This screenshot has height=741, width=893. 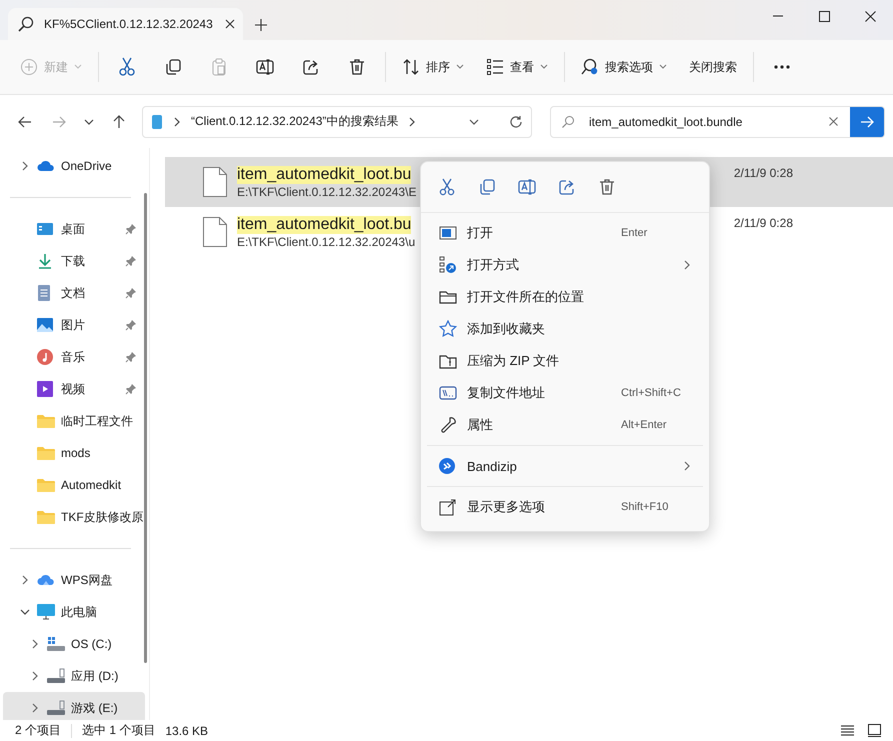 What do you see at coordinates (219, 67) in the screenshot?
I see `clipboard-icon` at bounding box center [219, 67].